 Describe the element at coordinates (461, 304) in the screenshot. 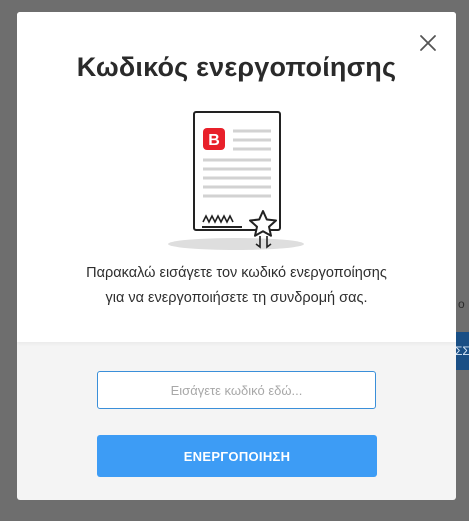

I see `background-text: ο` at that location.